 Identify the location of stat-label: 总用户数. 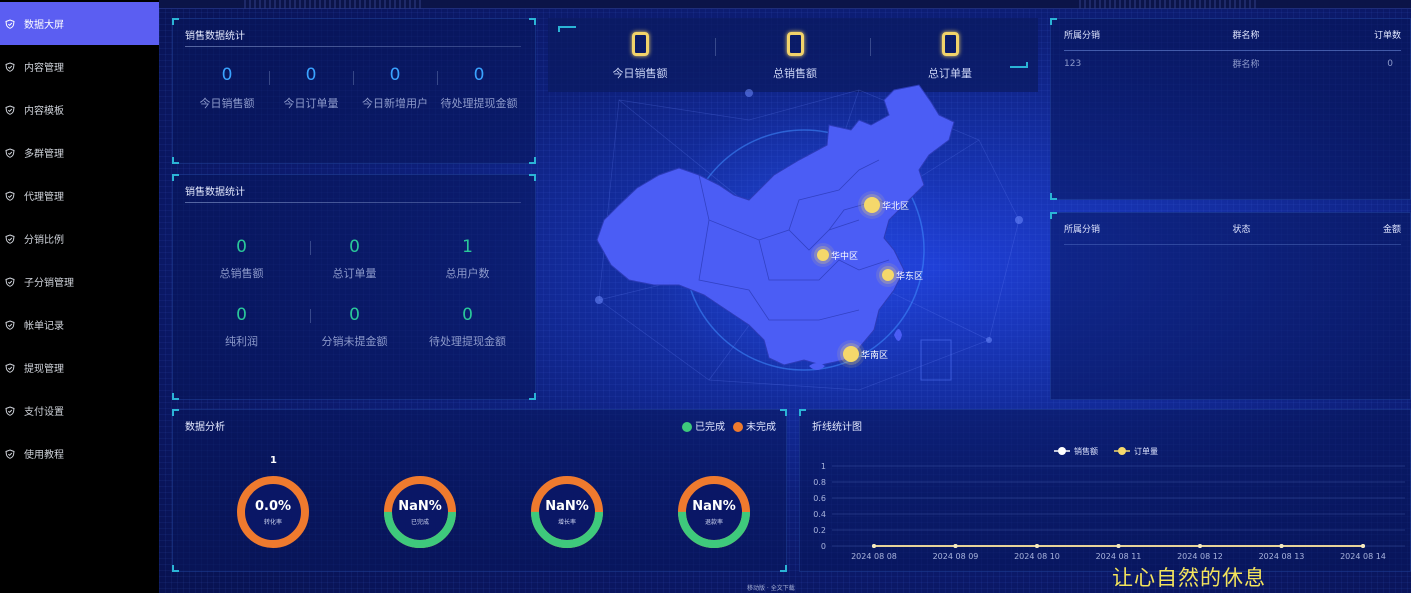
(467, 273).